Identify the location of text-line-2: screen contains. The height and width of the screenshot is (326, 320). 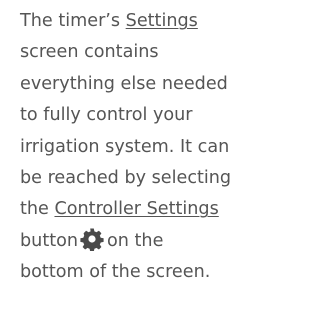
(89, 52).